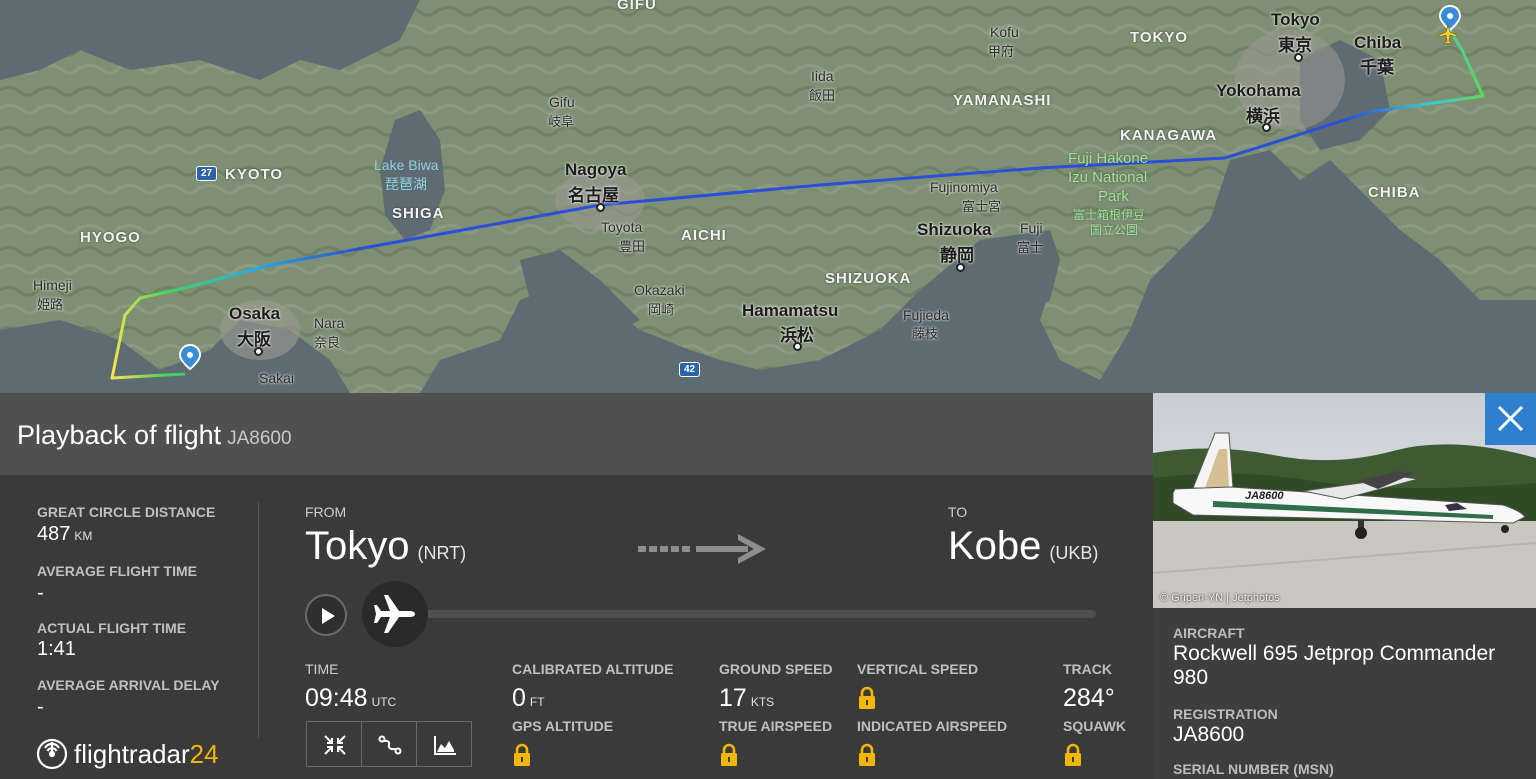 The height and width of the screenshot is (779, 1536). Describe the element at coordinates (406, 165) in the screenshot. I see `map-label-lake-biwa: Lake Biwa` at that location.